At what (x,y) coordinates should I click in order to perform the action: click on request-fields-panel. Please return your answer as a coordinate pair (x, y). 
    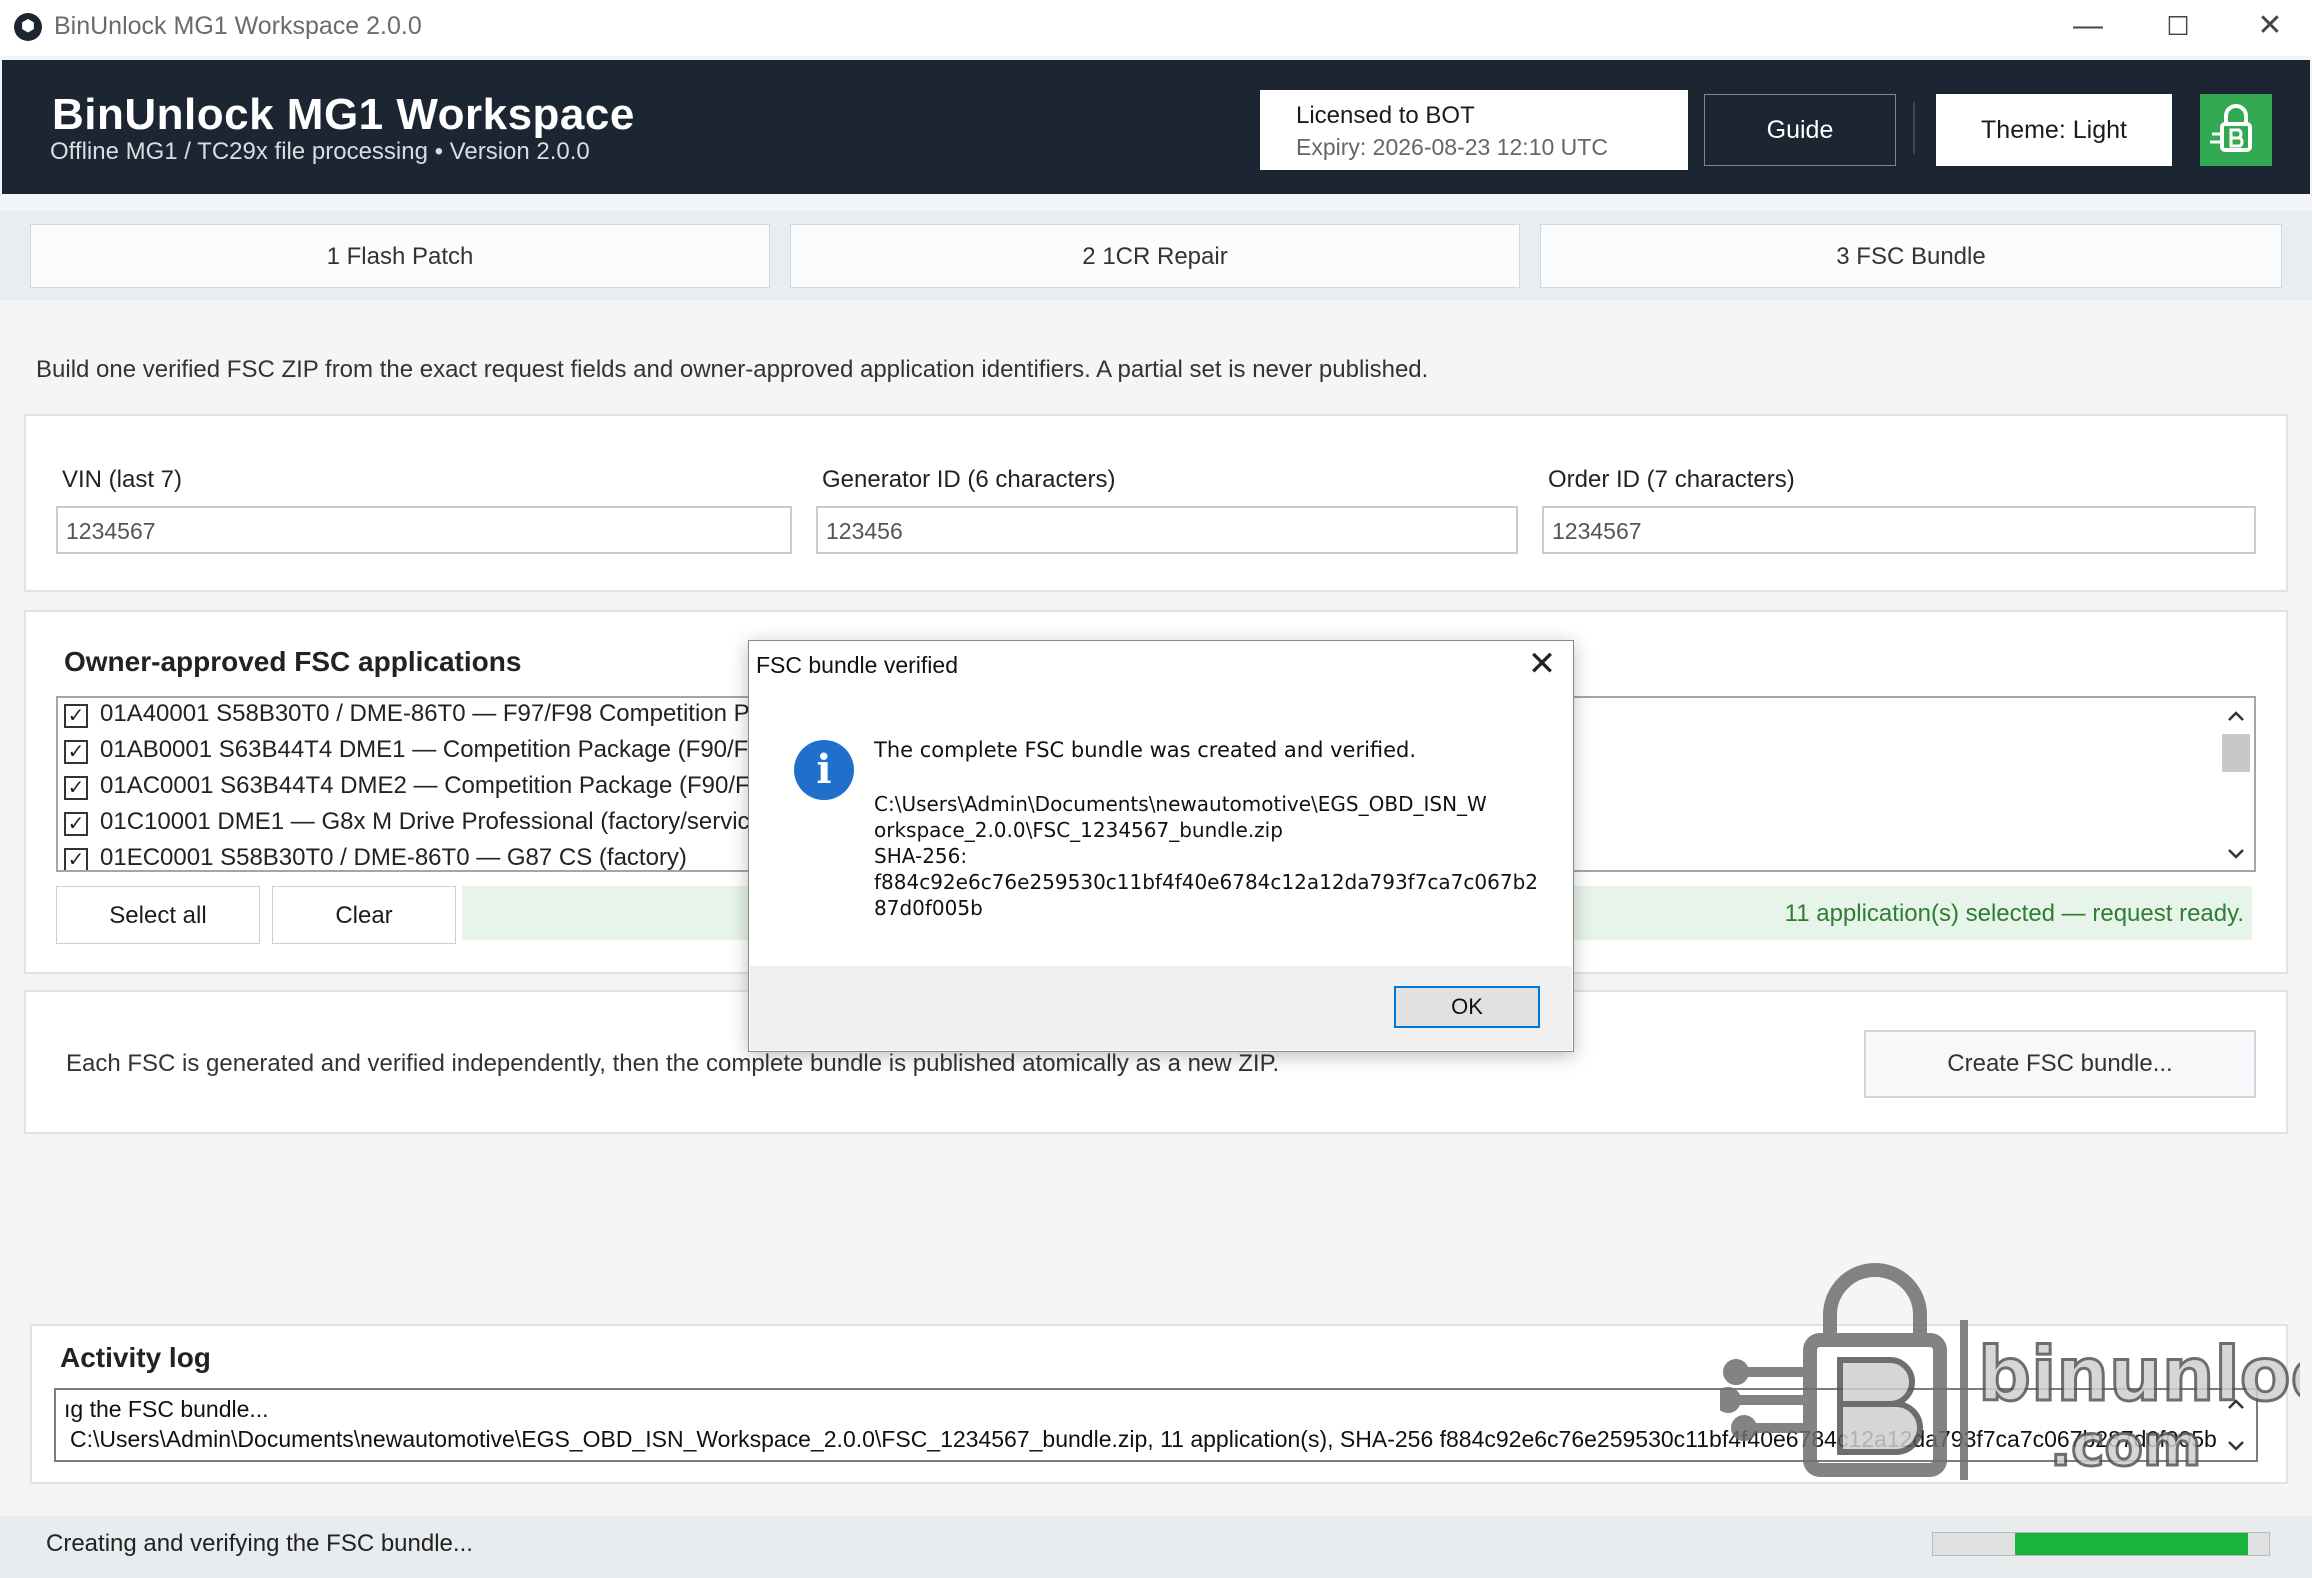
    Looking at the image, I should click on (1156, 503).